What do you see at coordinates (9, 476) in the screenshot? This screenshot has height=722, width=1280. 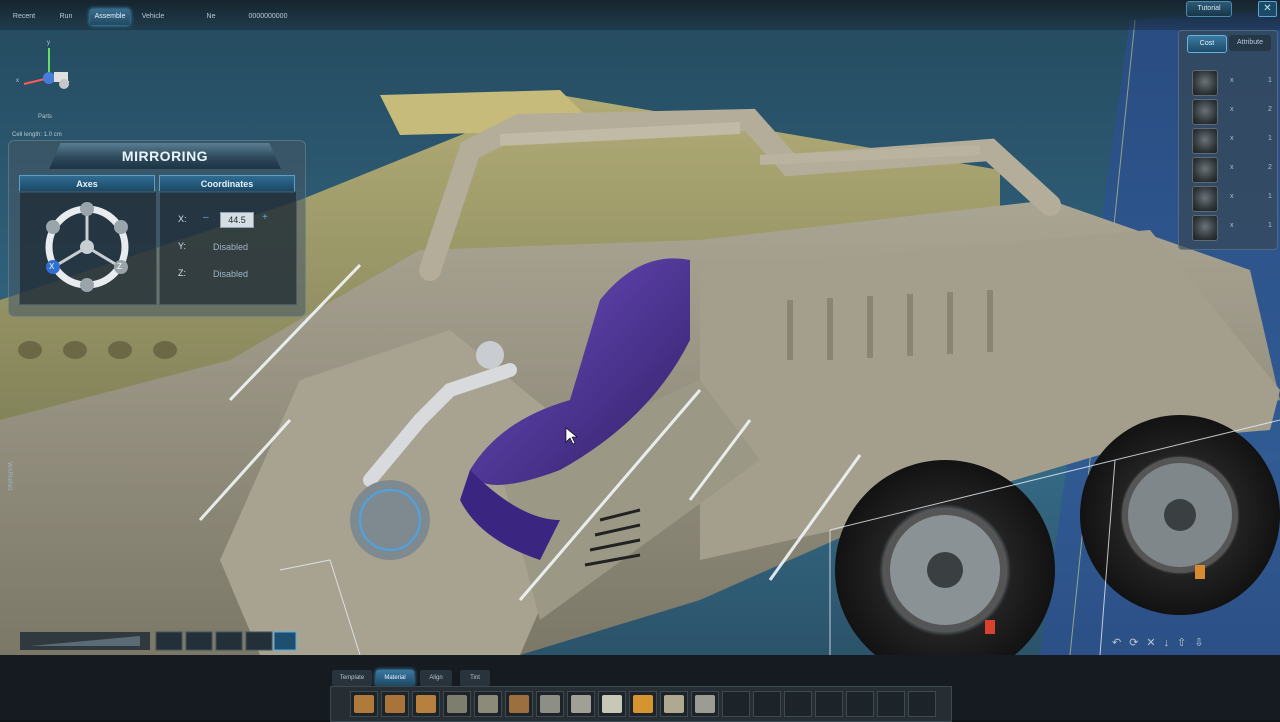 I see `side-vertical-text: WARNING` at bounding box center [9, 476].